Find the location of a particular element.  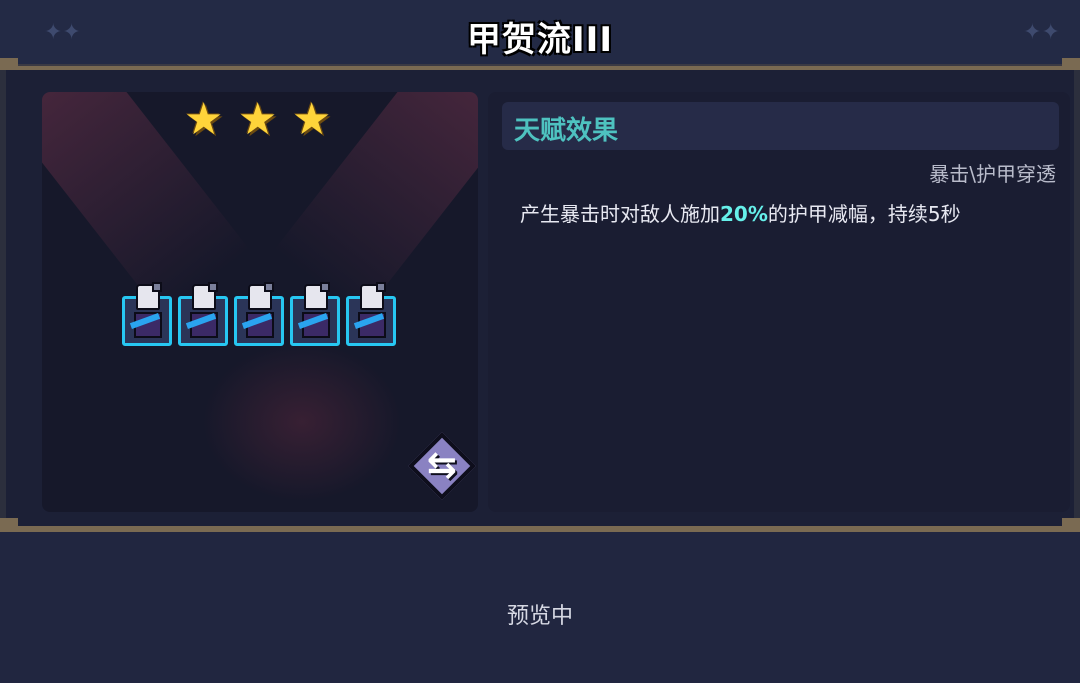

star-rating: ★ ★ ★ is located at coordinates (260, 120).